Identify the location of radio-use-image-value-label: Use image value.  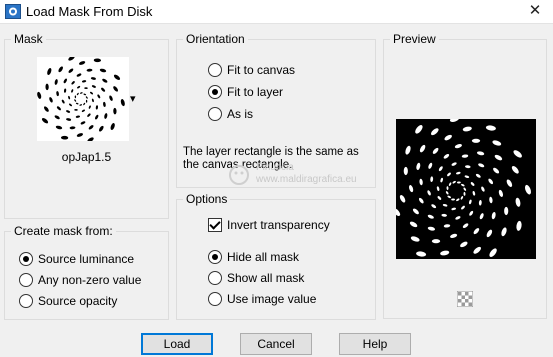
(272, 299).